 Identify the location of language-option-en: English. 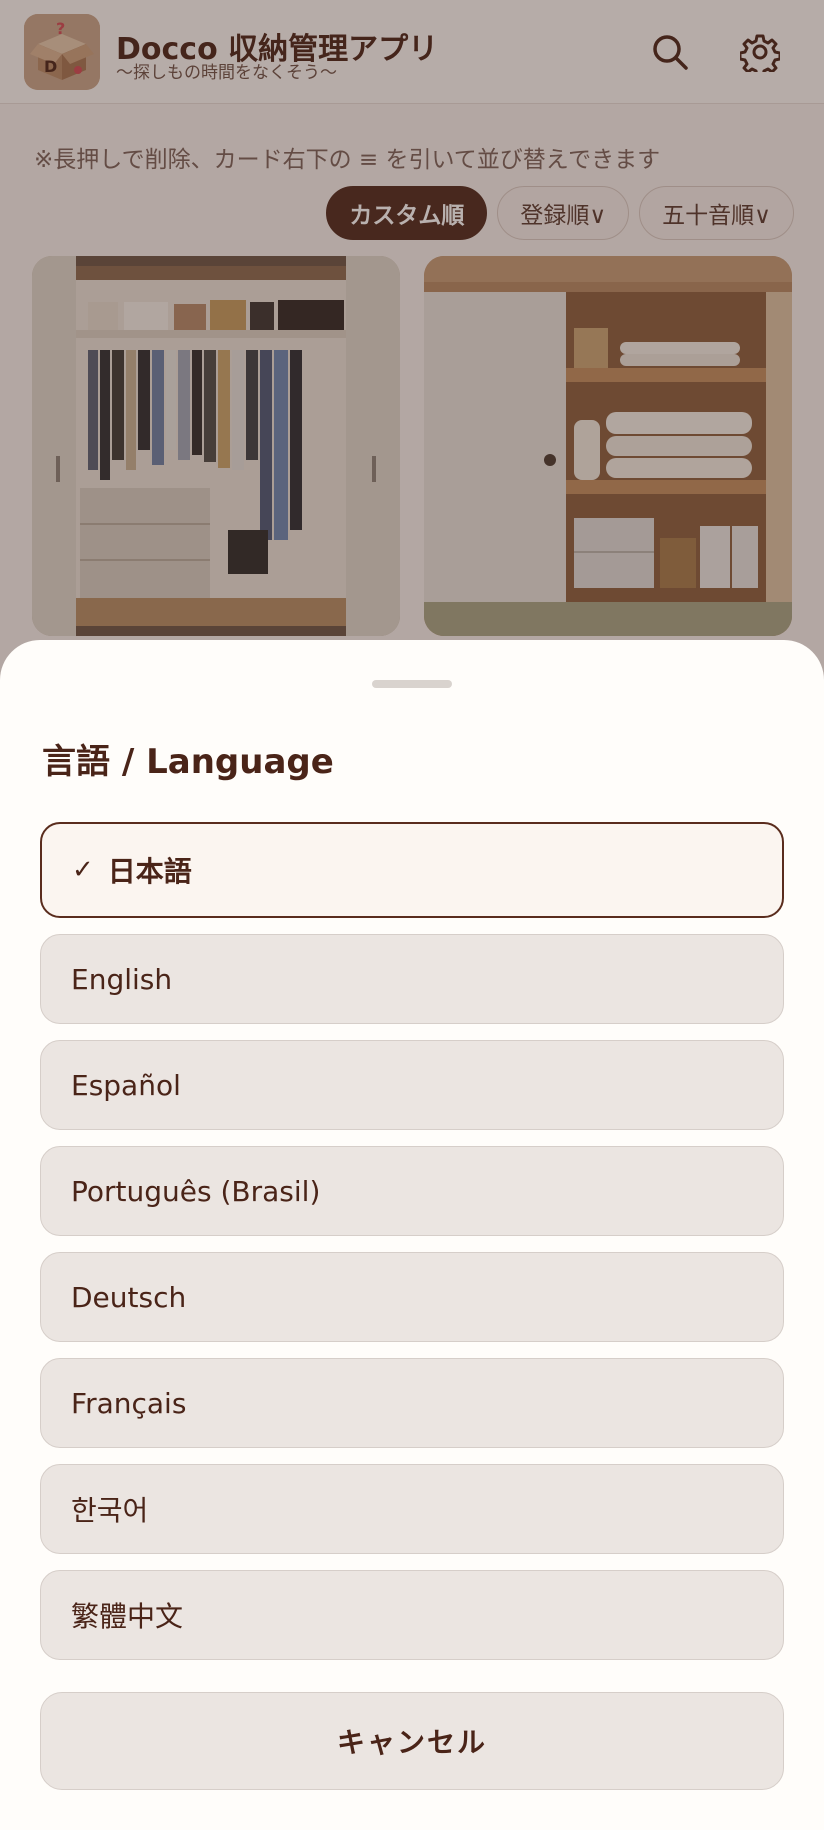
(412, 979).